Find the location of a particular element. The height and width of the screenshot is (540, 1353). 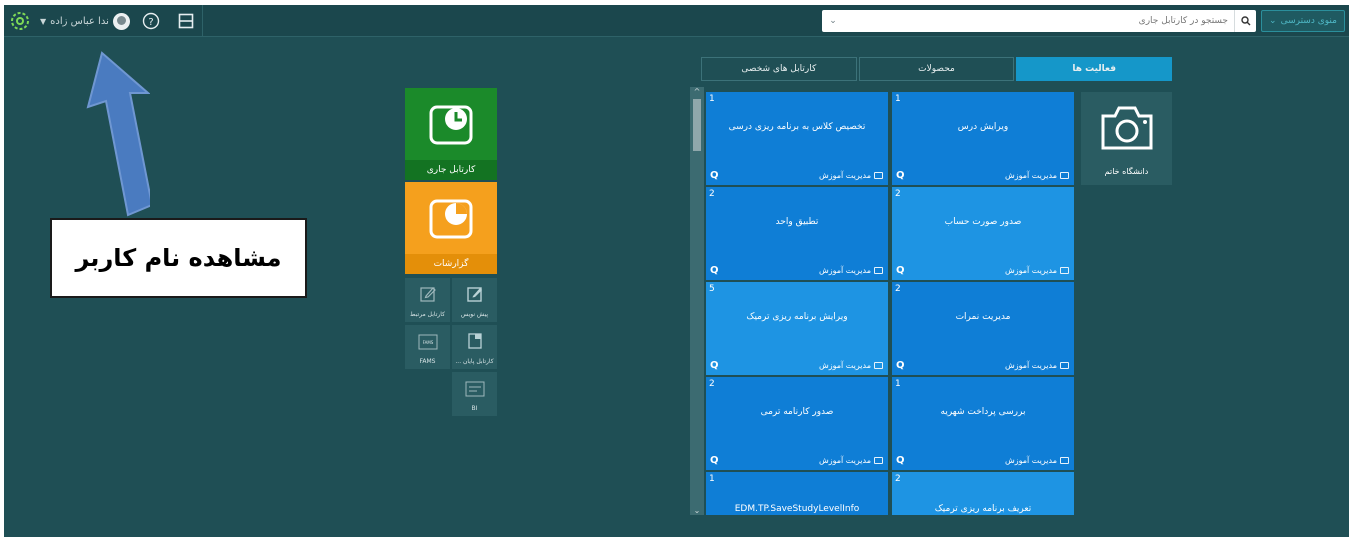

edit-icon is located at coordinates (428, 296).